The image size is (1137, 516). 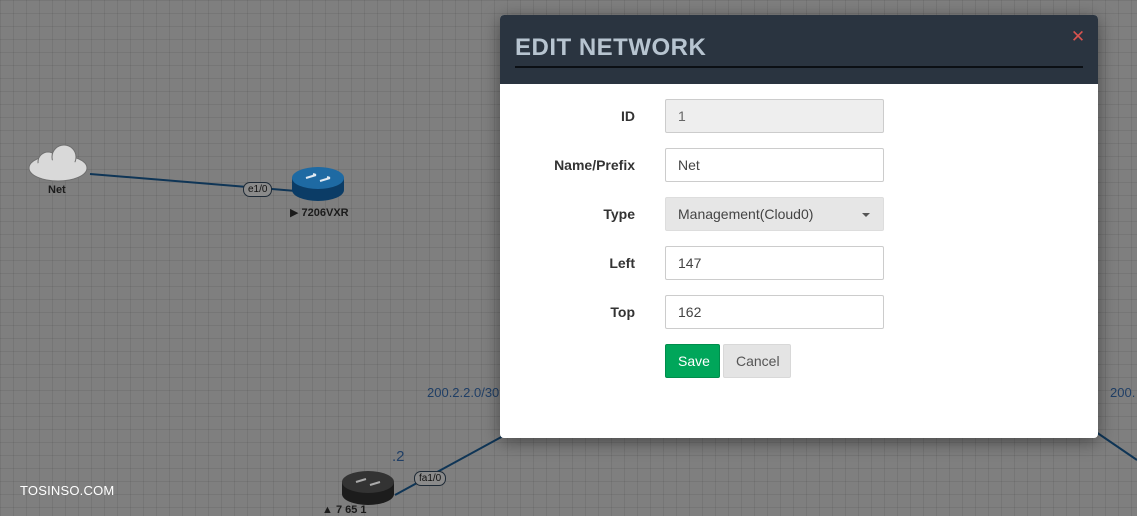 I want to click on name-prefix-label: Name/Prefix, so click(x=594, y=165).